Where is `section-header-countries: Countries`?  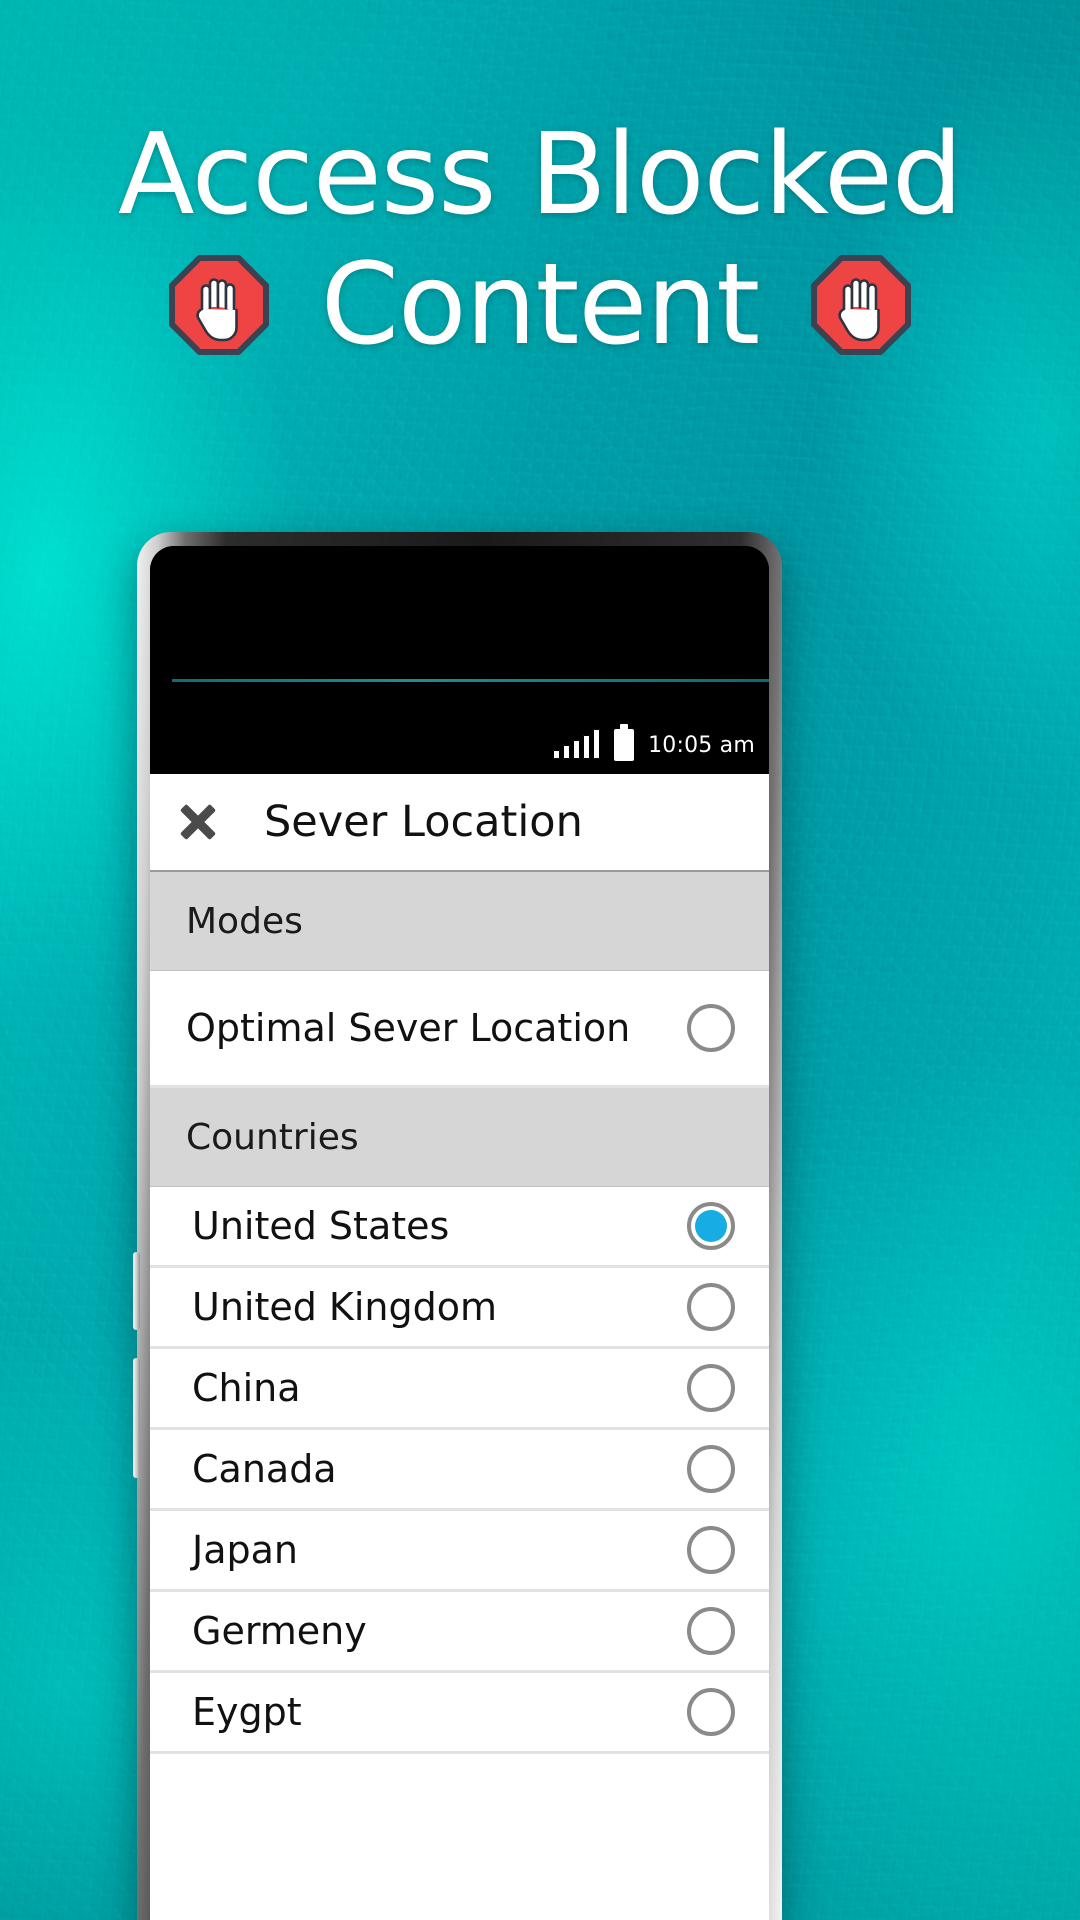 section-header-countries: Countries is located at coordinates (459, 1137).